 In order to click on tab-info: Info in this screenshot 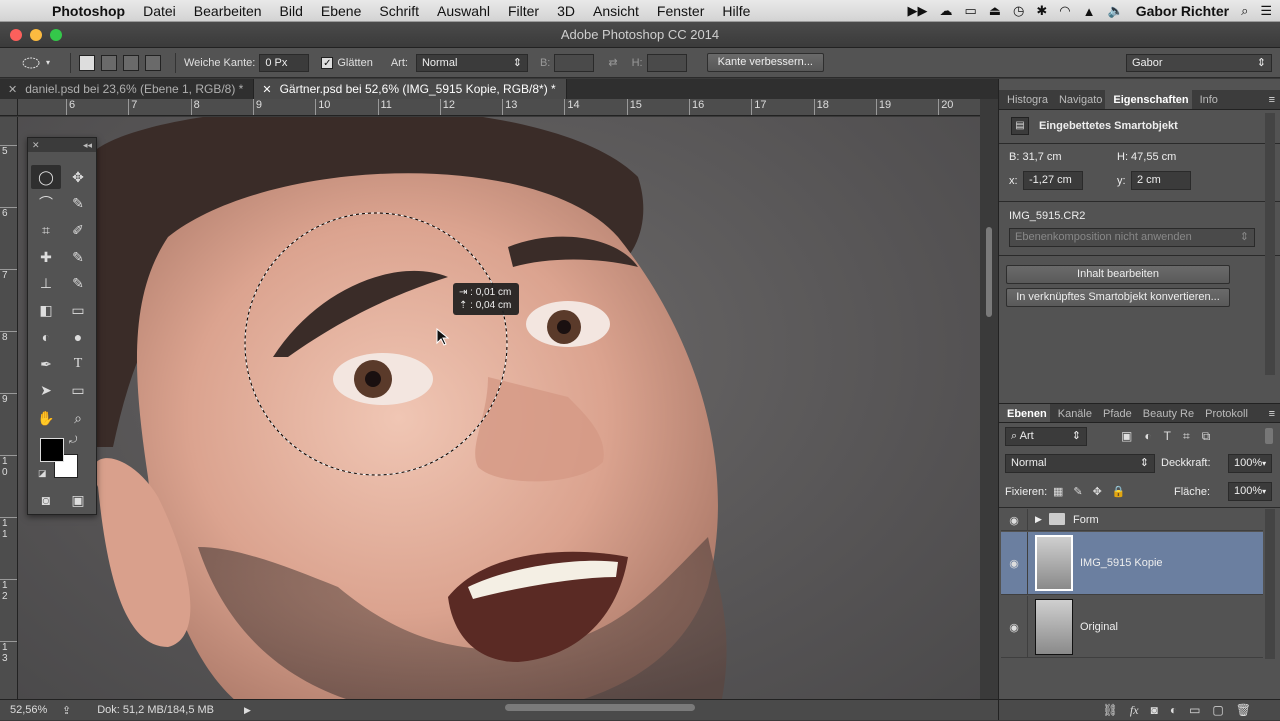, I will do `click(1206, 99)`.